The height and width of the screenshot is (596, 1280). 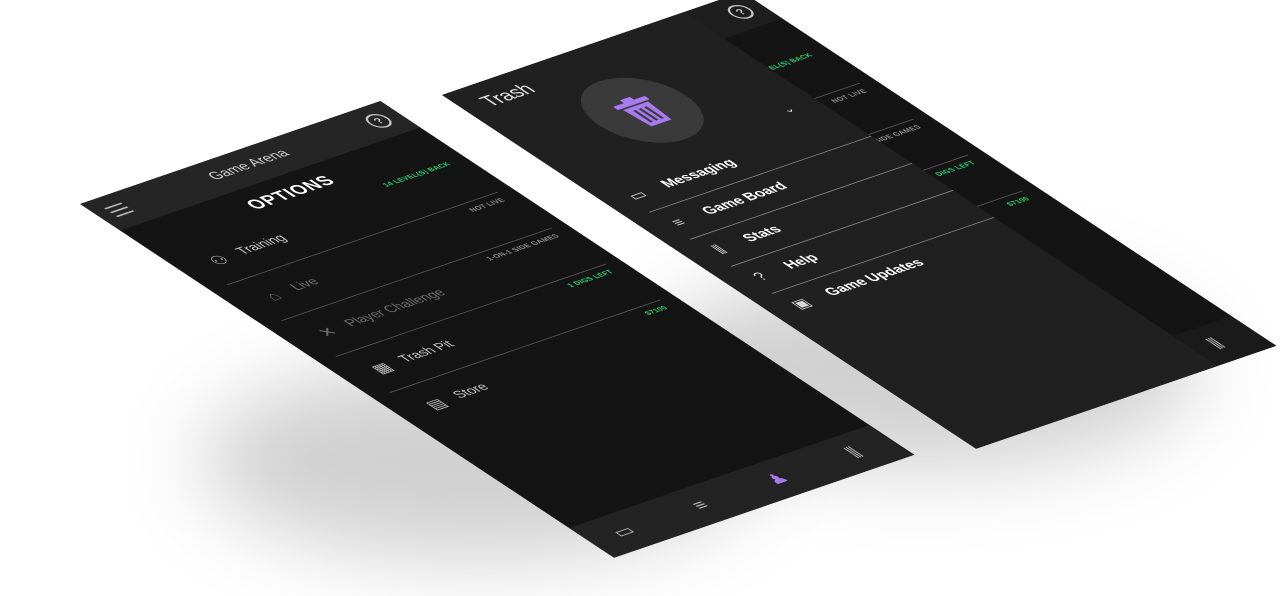 I want to click on store-icon: ▤, so click(x=436, y=404).